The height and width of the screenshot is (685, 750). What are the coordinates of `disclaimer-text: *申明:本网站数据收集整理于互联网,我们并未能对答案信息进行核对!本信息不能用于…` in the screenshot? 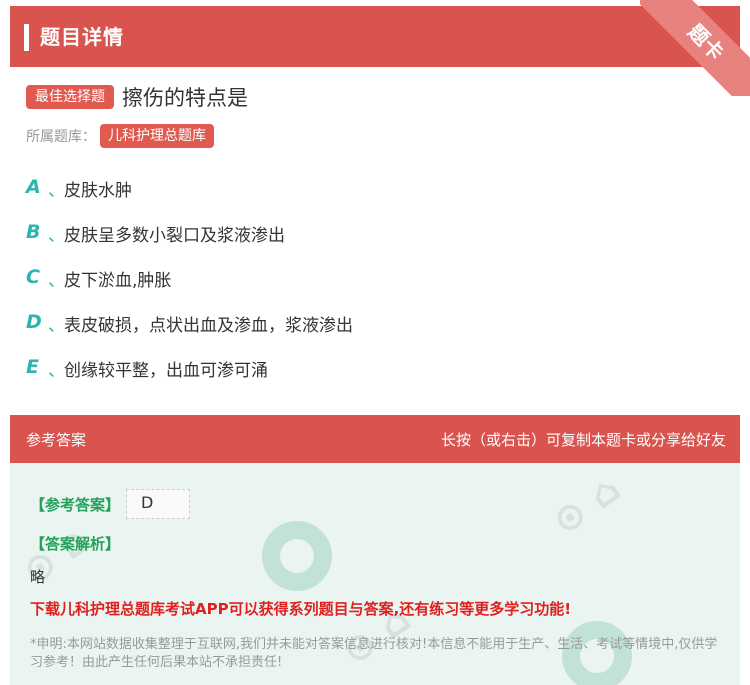 It's located at (374, 653).